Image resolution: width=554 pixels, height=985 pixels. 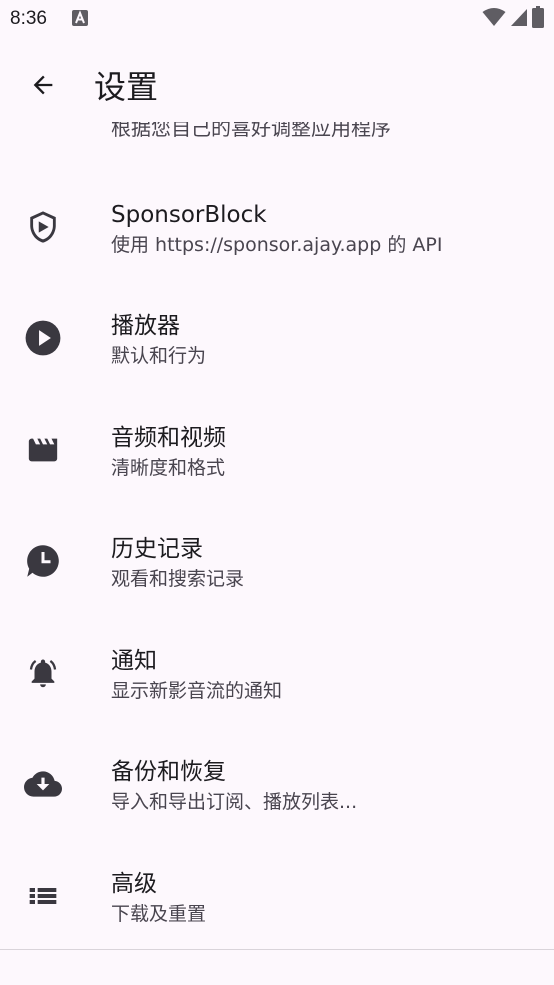 What do you see at coordinates (43, 227) in the screenshot?
I see `shield-icon` at bounding box center [43, 227].